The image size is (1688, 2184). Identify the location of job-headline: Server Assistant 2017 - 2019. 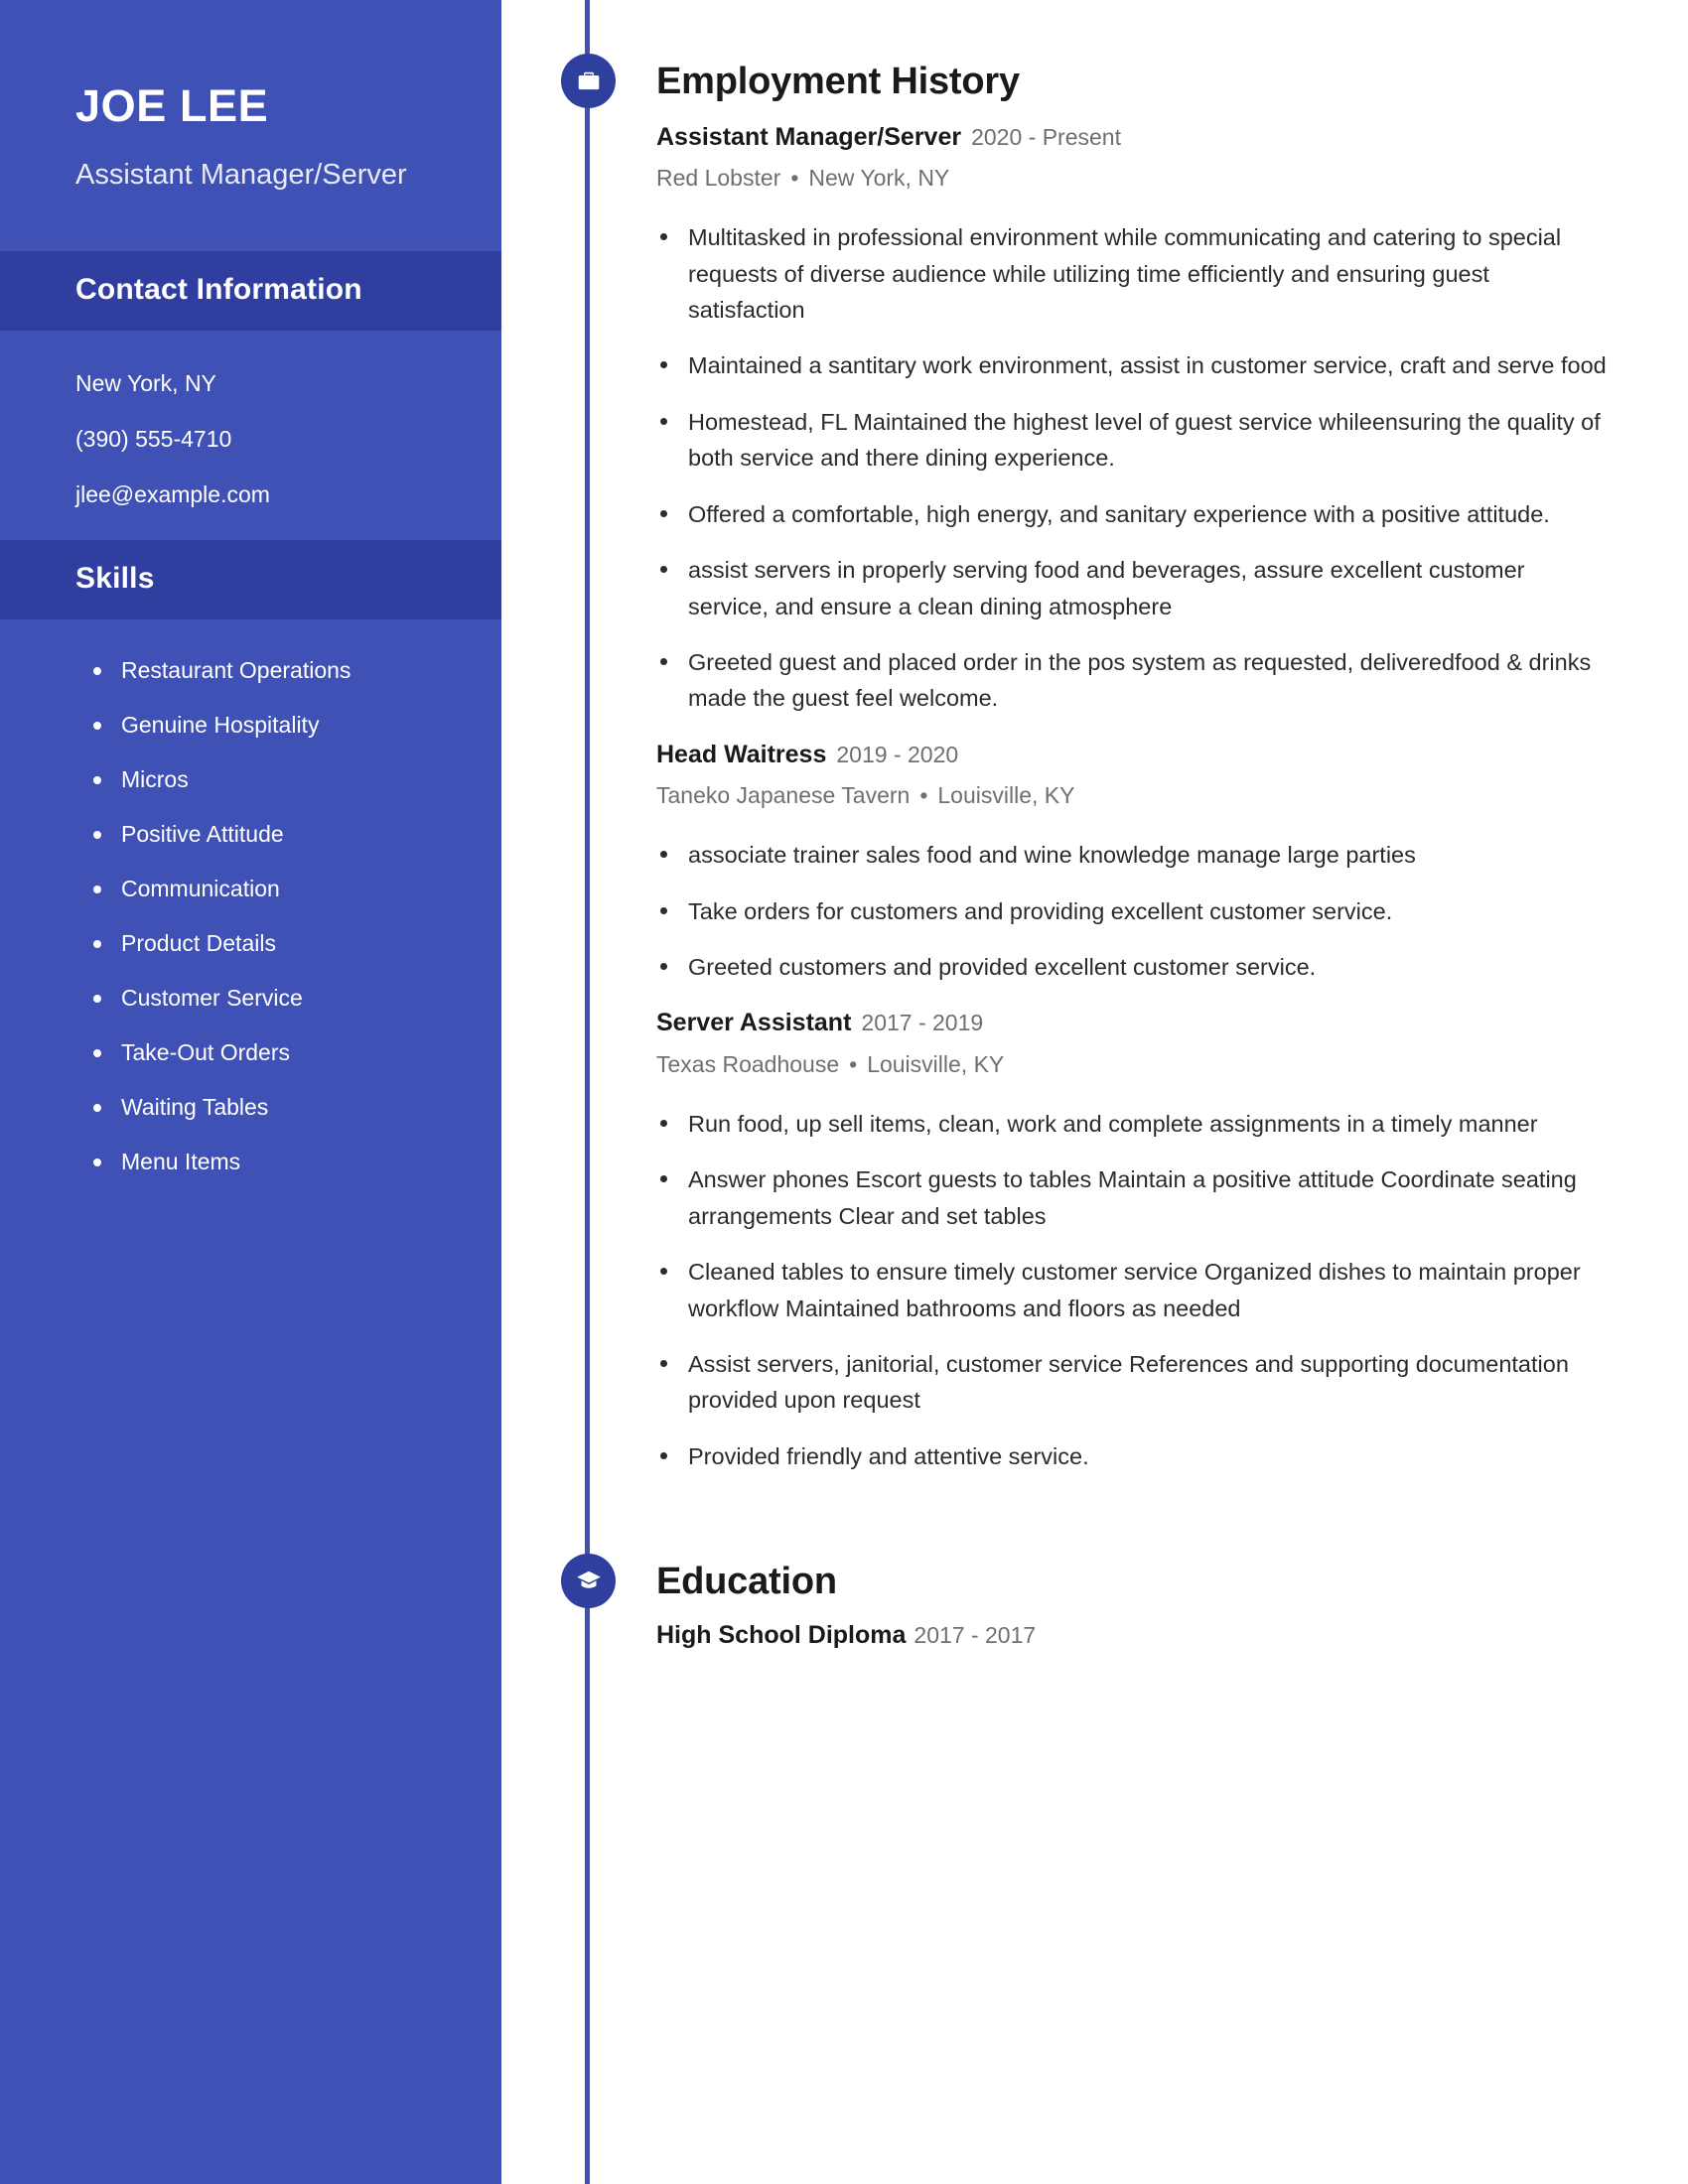
(1133, 1023).